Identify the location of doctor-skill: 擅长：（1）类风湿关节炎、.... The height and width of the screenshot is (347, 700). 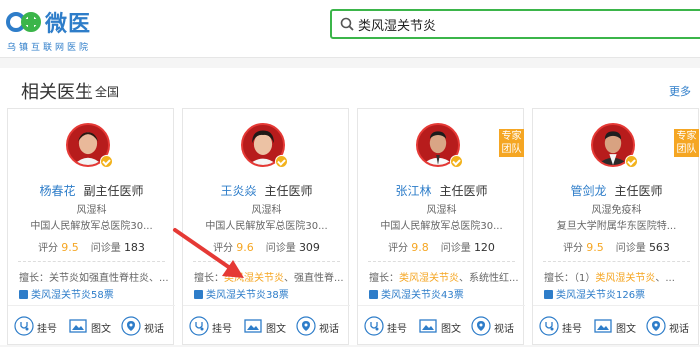
(609, 278).